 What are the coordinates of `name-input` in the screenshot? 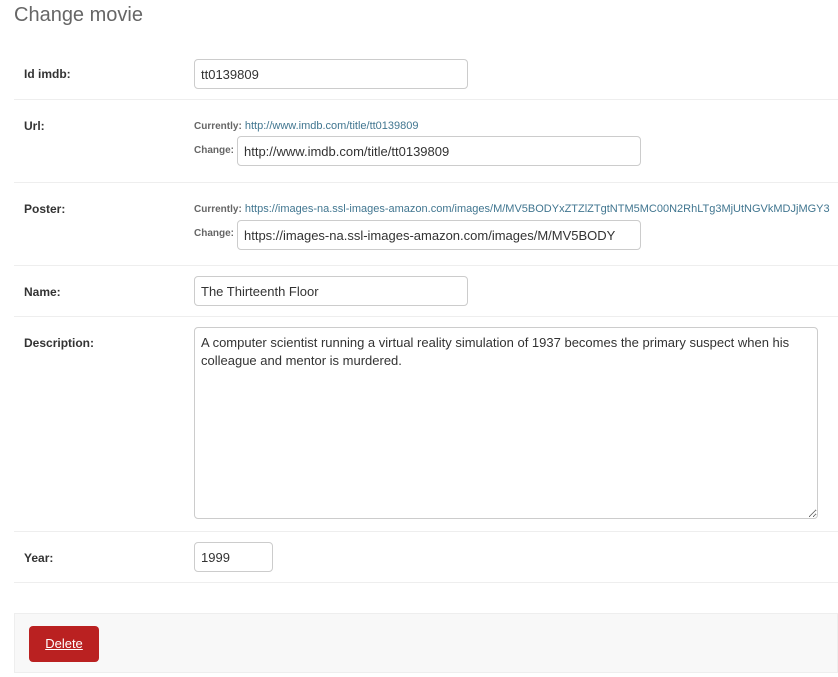 It's located at (331, 291).